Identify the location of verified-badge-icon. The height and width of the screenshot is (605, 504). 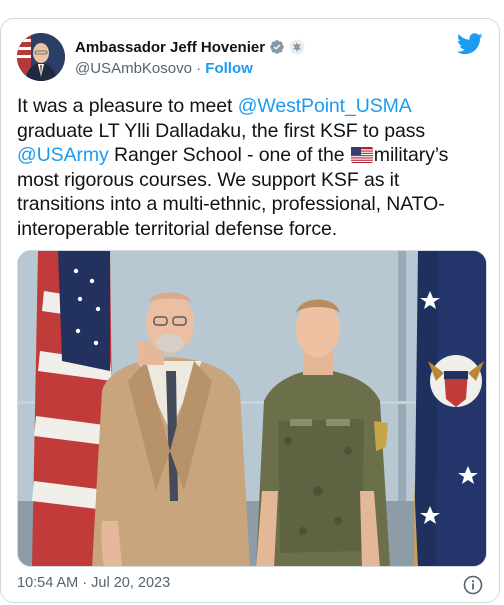
(277, 47).